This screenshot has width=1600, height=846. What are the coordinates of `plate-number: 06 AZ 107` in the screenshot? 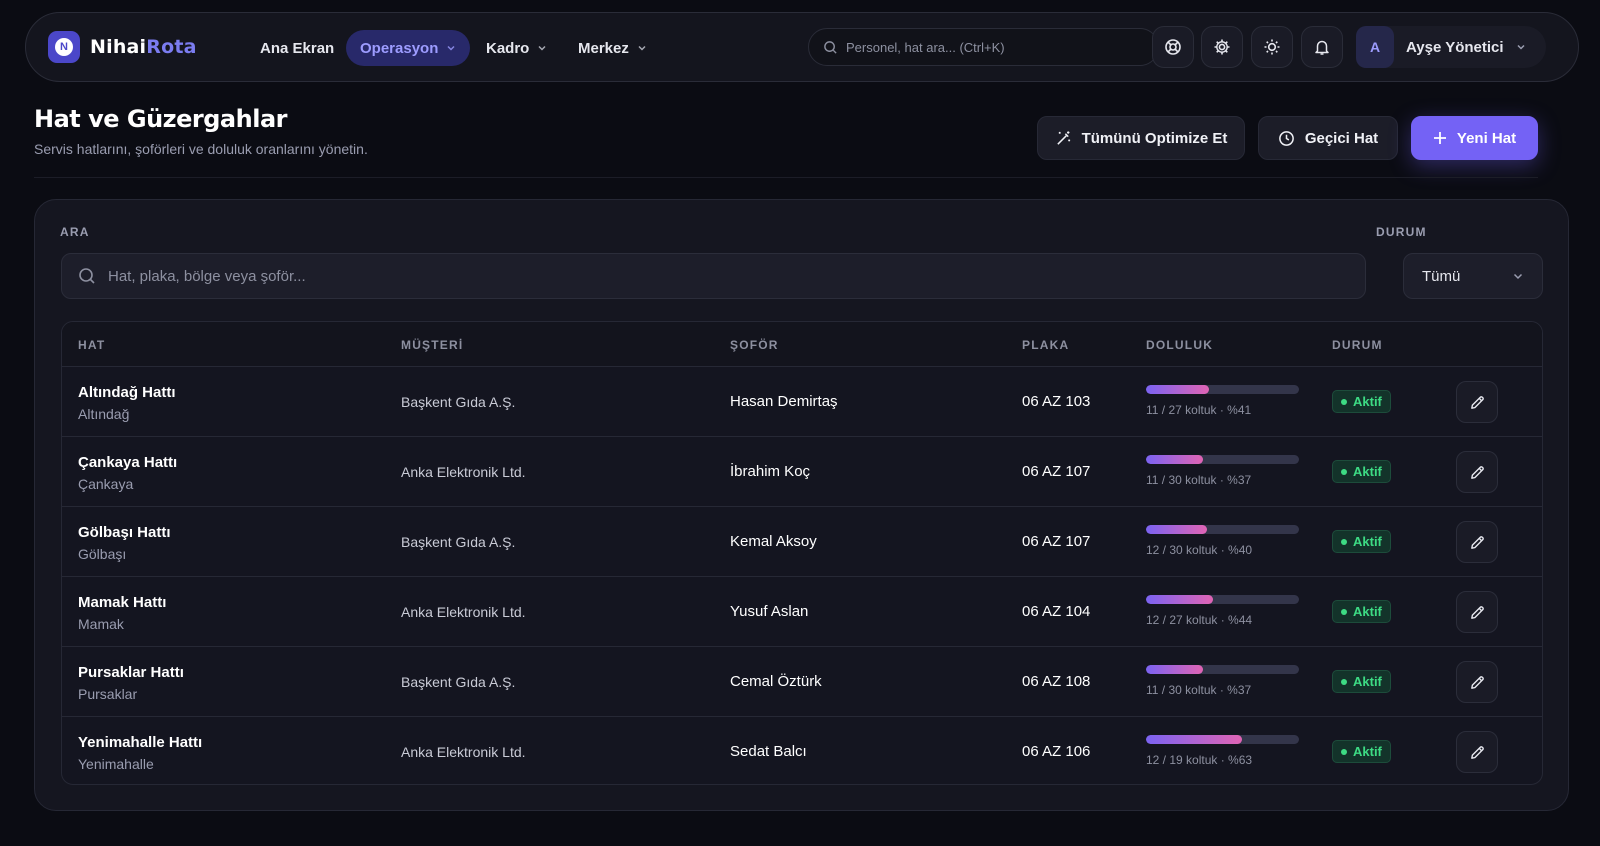 It's located at (1056, 541).